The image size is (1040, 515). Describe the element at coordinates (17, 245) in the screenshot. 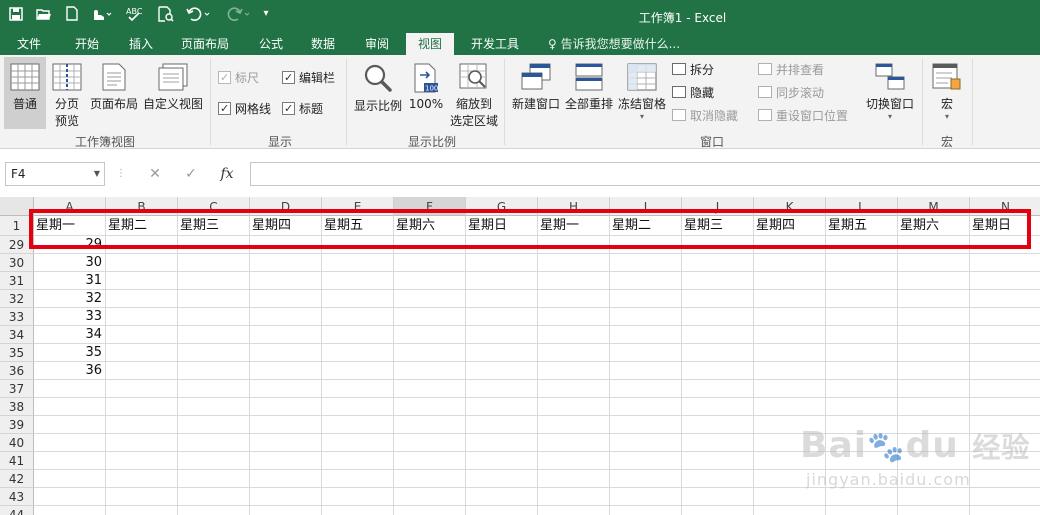

I see `row-header: 29` at that location.